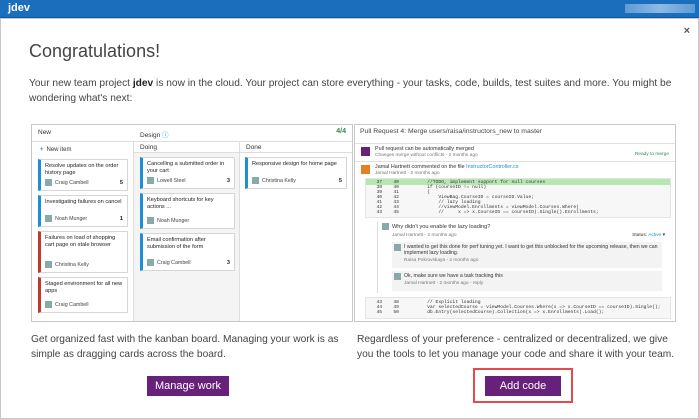 The height and width of the screenshot is (419, 699). I want to click on comment-icon, so click(365, 169).